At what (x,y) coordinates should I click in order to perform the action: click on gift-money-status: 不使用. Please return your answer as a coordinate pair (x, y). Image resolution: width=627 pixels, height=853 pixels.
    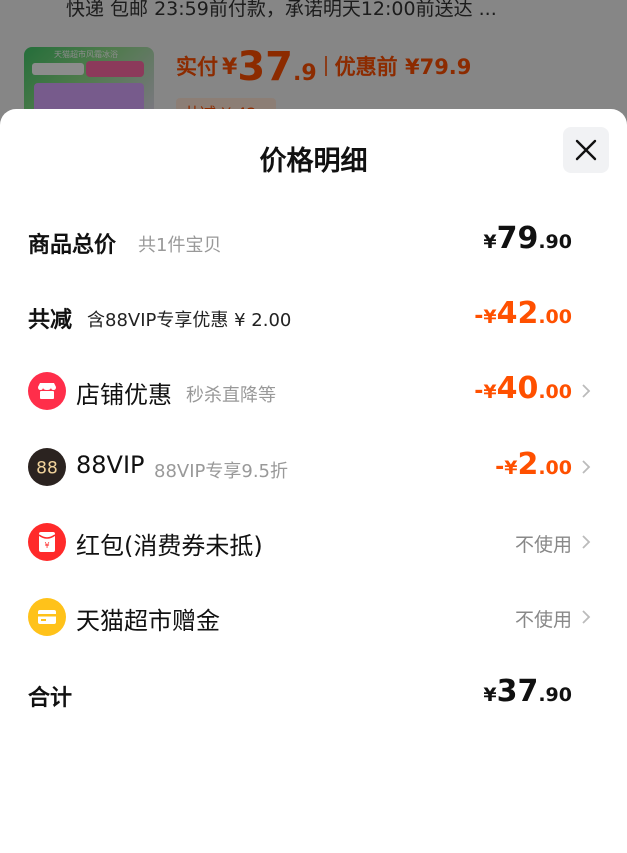
    Looking at the image, I should click on (543, 620).